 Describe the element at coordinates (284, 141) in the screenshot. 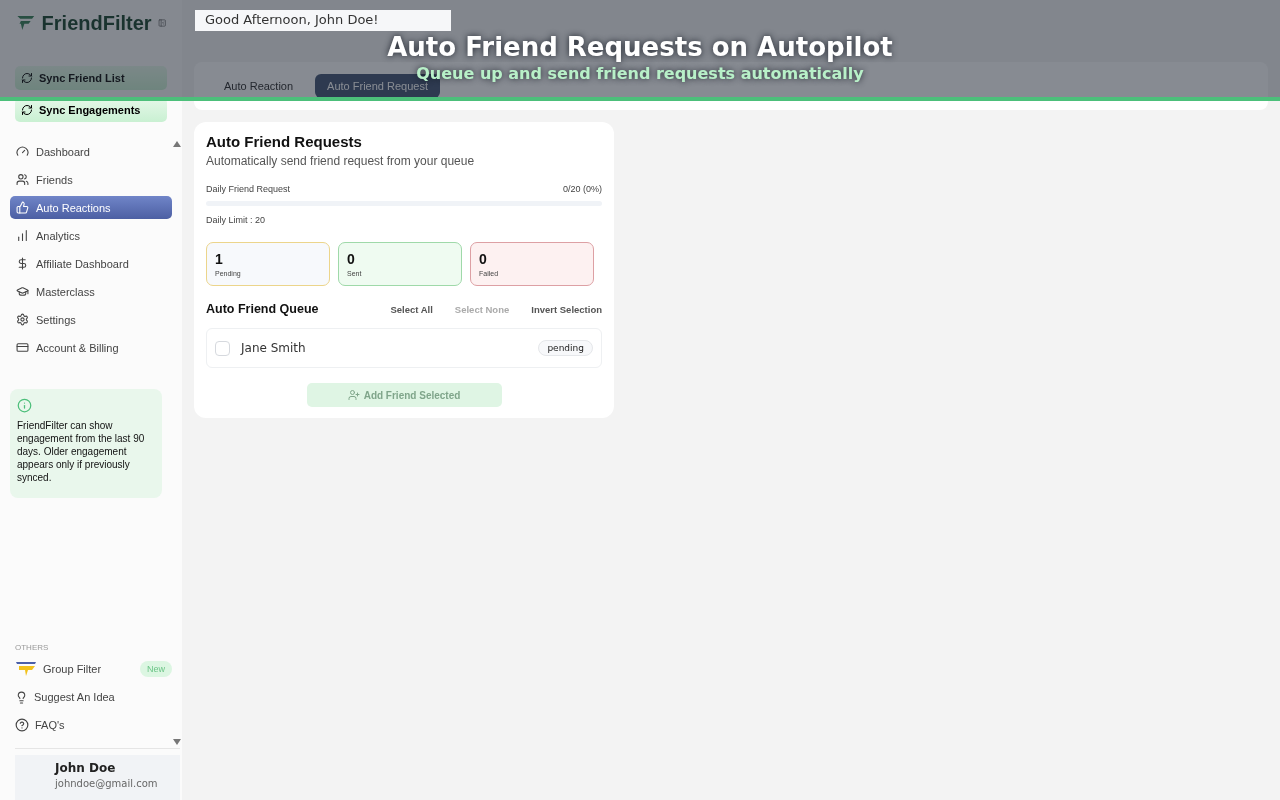

I see `card-title: Auto Friend Requests` at that location.